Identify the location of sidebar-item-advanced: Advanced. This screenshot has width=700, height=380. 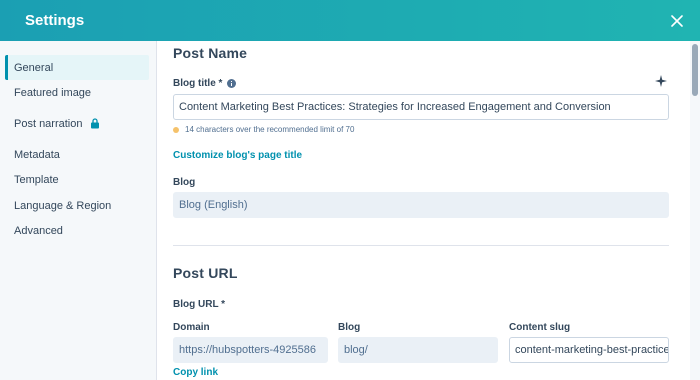
(77, 231).